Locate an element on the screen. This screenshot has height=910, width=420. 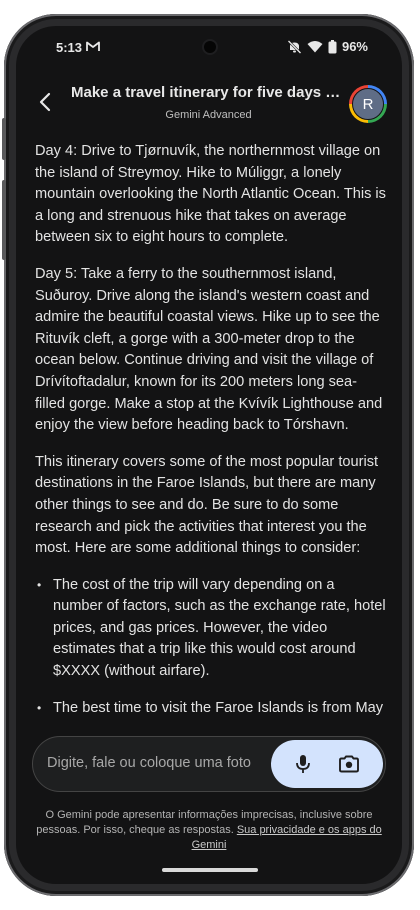
status-icons: 96% is located at coordinates (327, 46).